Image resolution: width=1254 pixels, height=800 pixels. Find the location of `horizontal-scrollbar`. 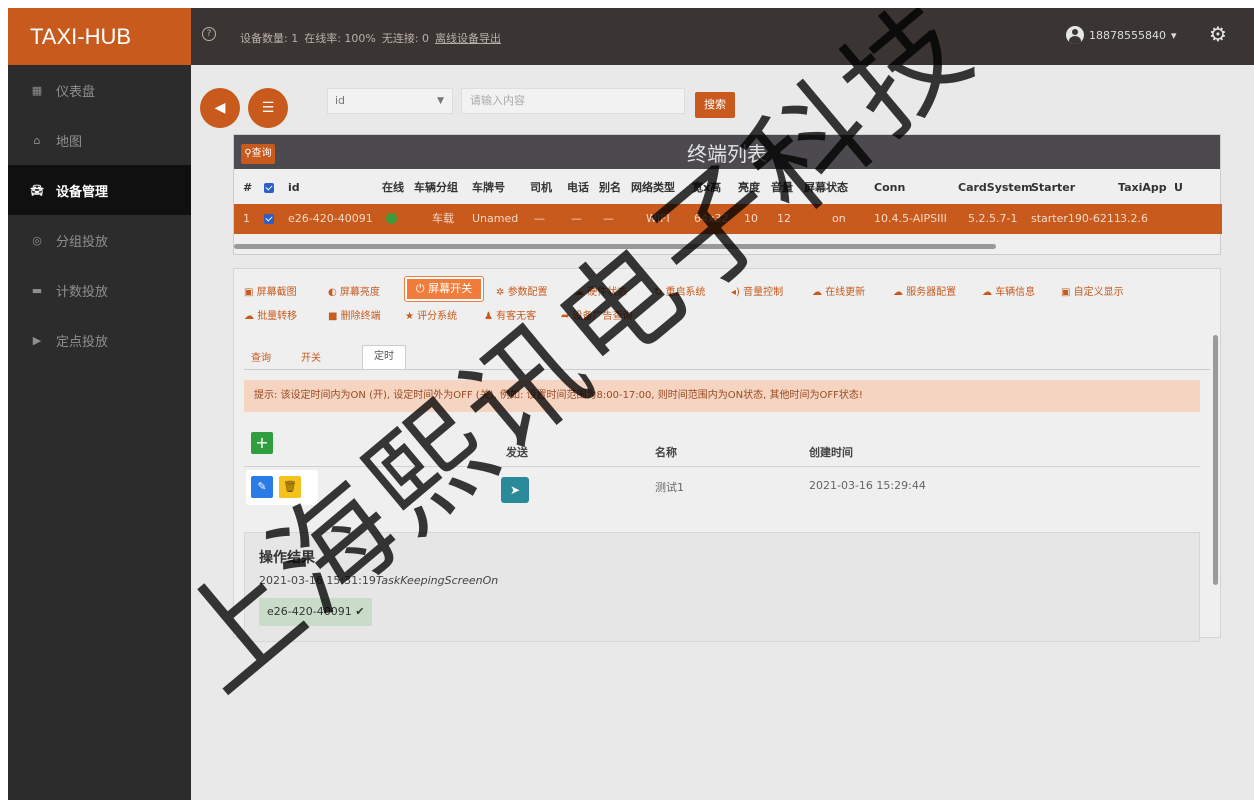

horizontal-scrollbar is located at coordinates (615, 246).